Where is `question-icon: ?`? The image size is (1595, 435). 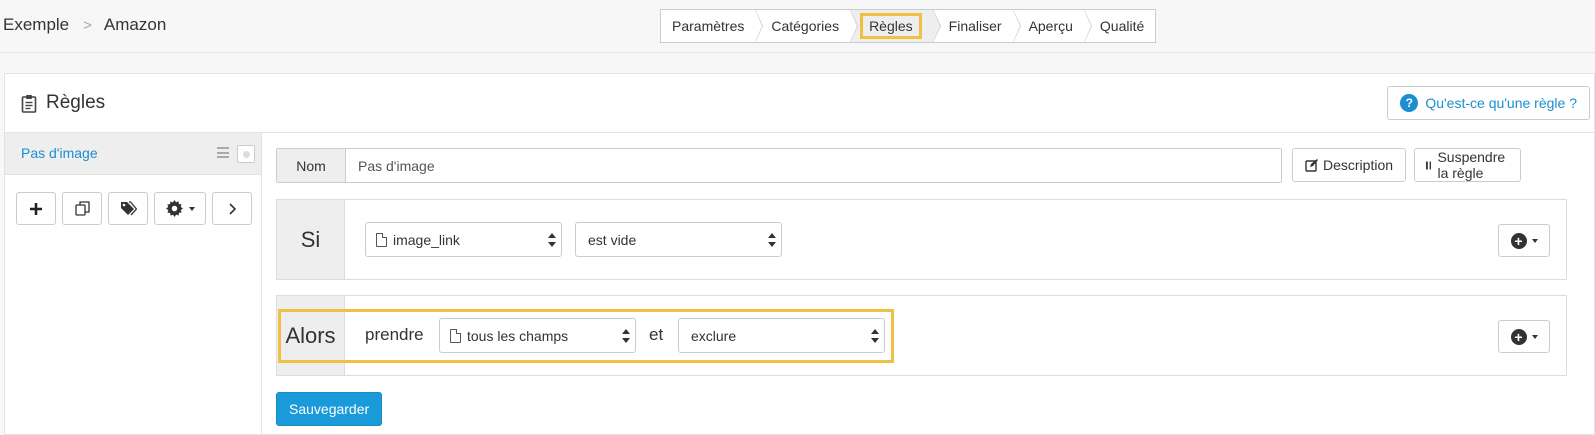
question-icon: ? is located at coordinates (1409, 103).